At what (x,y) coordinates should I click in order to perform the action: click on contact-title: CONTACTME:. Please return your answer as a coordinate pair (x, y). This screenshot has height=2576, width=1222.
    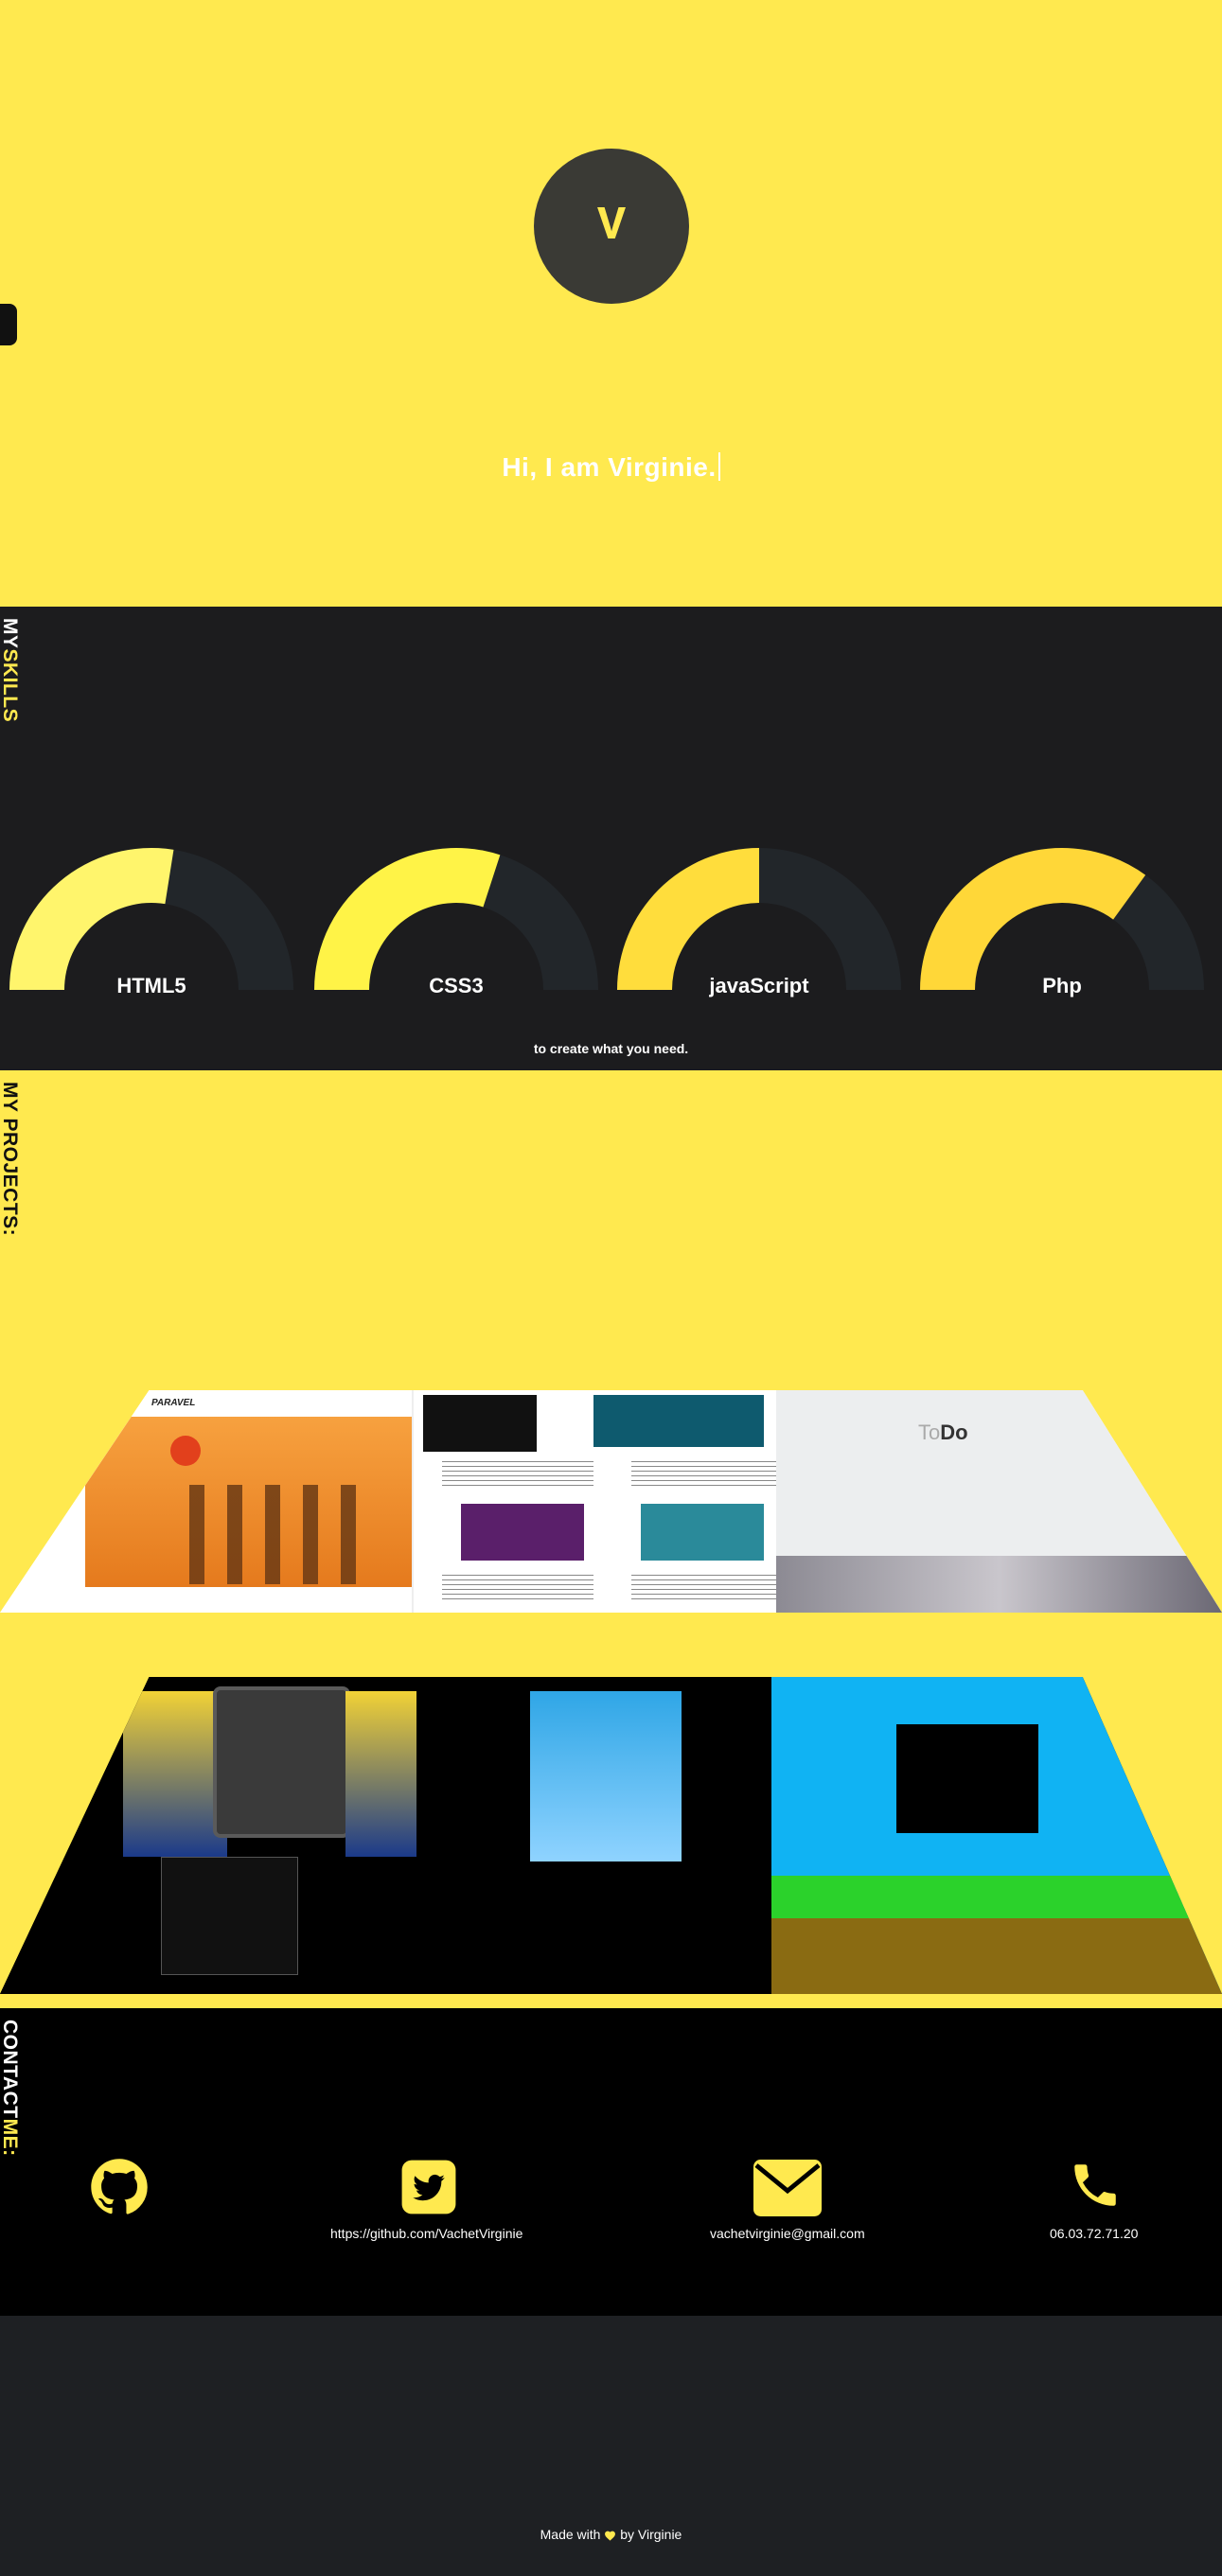
    Looking at the image, I should click on (11, 2088).